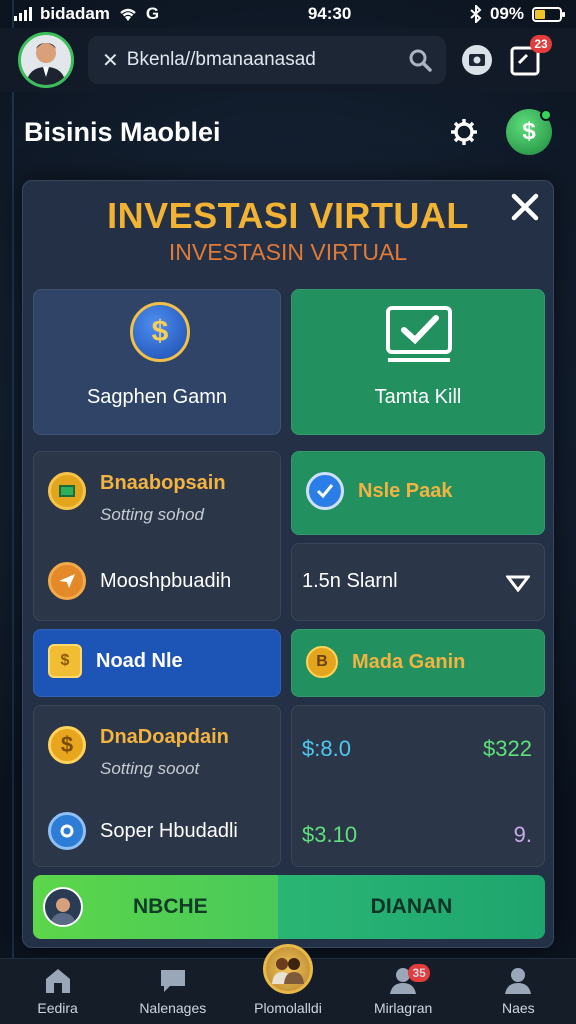 The image size is (576, 1024). I want to click on action-bar: NBCHE DIANAN, so click(289, 907).